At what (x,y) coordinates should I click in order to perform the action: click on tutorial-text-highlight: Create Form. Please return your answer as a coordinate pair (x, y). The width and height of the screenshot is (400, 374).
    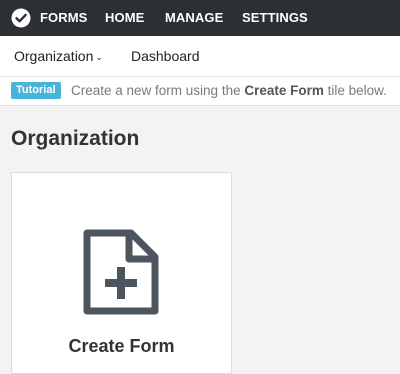
    Looking at the image, I should click on (284, 90).